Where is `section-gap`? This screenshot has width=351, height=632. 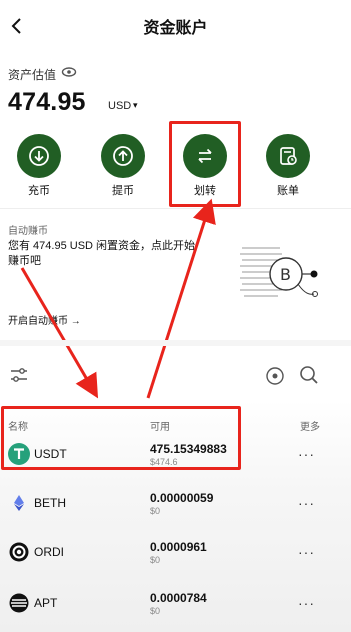 section-gap is located at coordinates (175, 343).